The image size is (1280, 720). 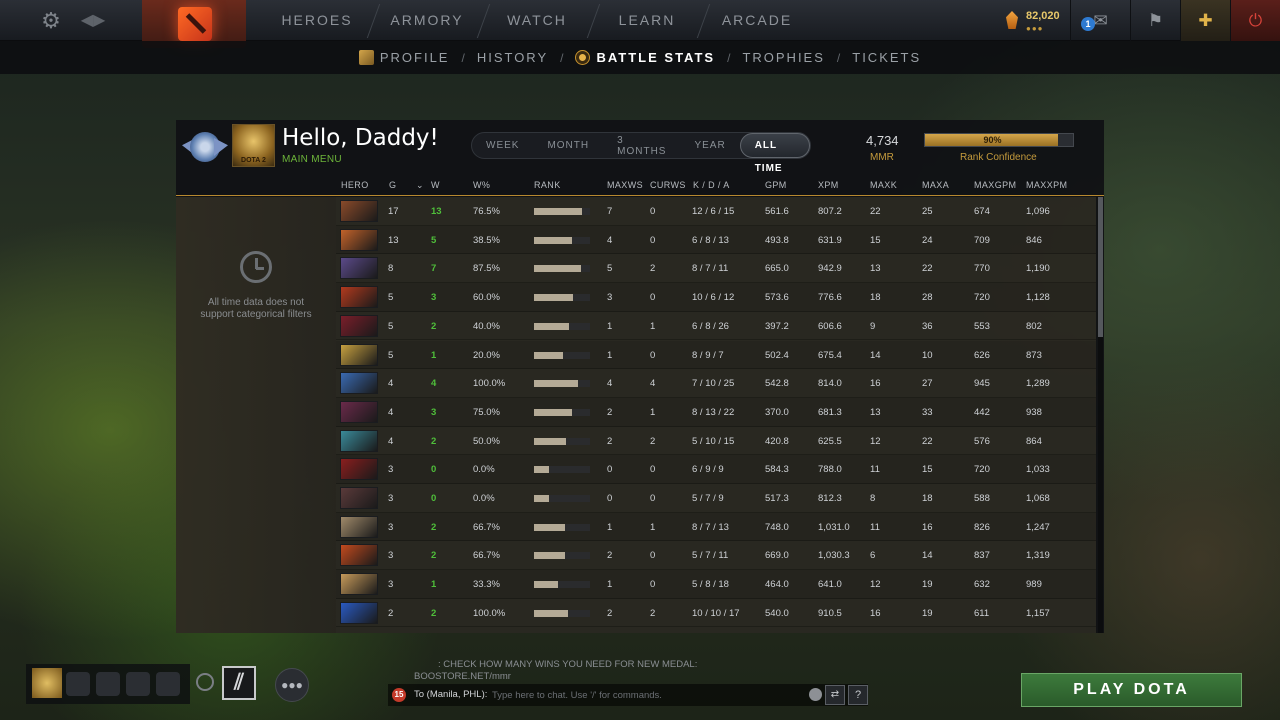 What do you see at coordinates (716, 240) in the screenshot?
I see `table-row: 13 5 38.5% 4 0 6 / 8 / 13 493.8 631.9 15 24 709 846` at bounding box center [716, 240].